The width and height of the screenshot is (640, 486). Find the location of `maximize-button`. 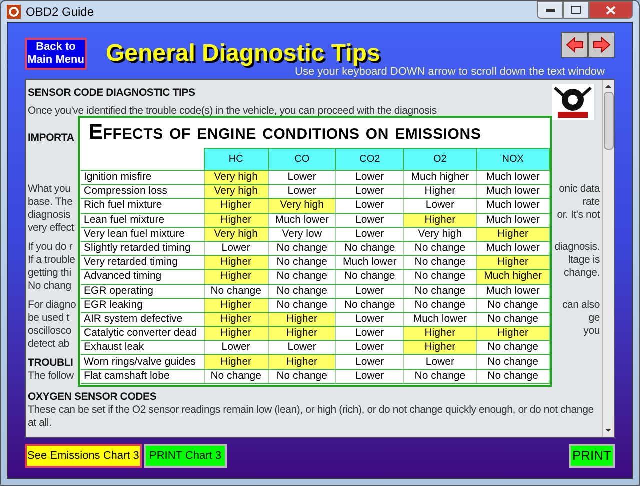

maximize-button is located at coordinates (576, 10).